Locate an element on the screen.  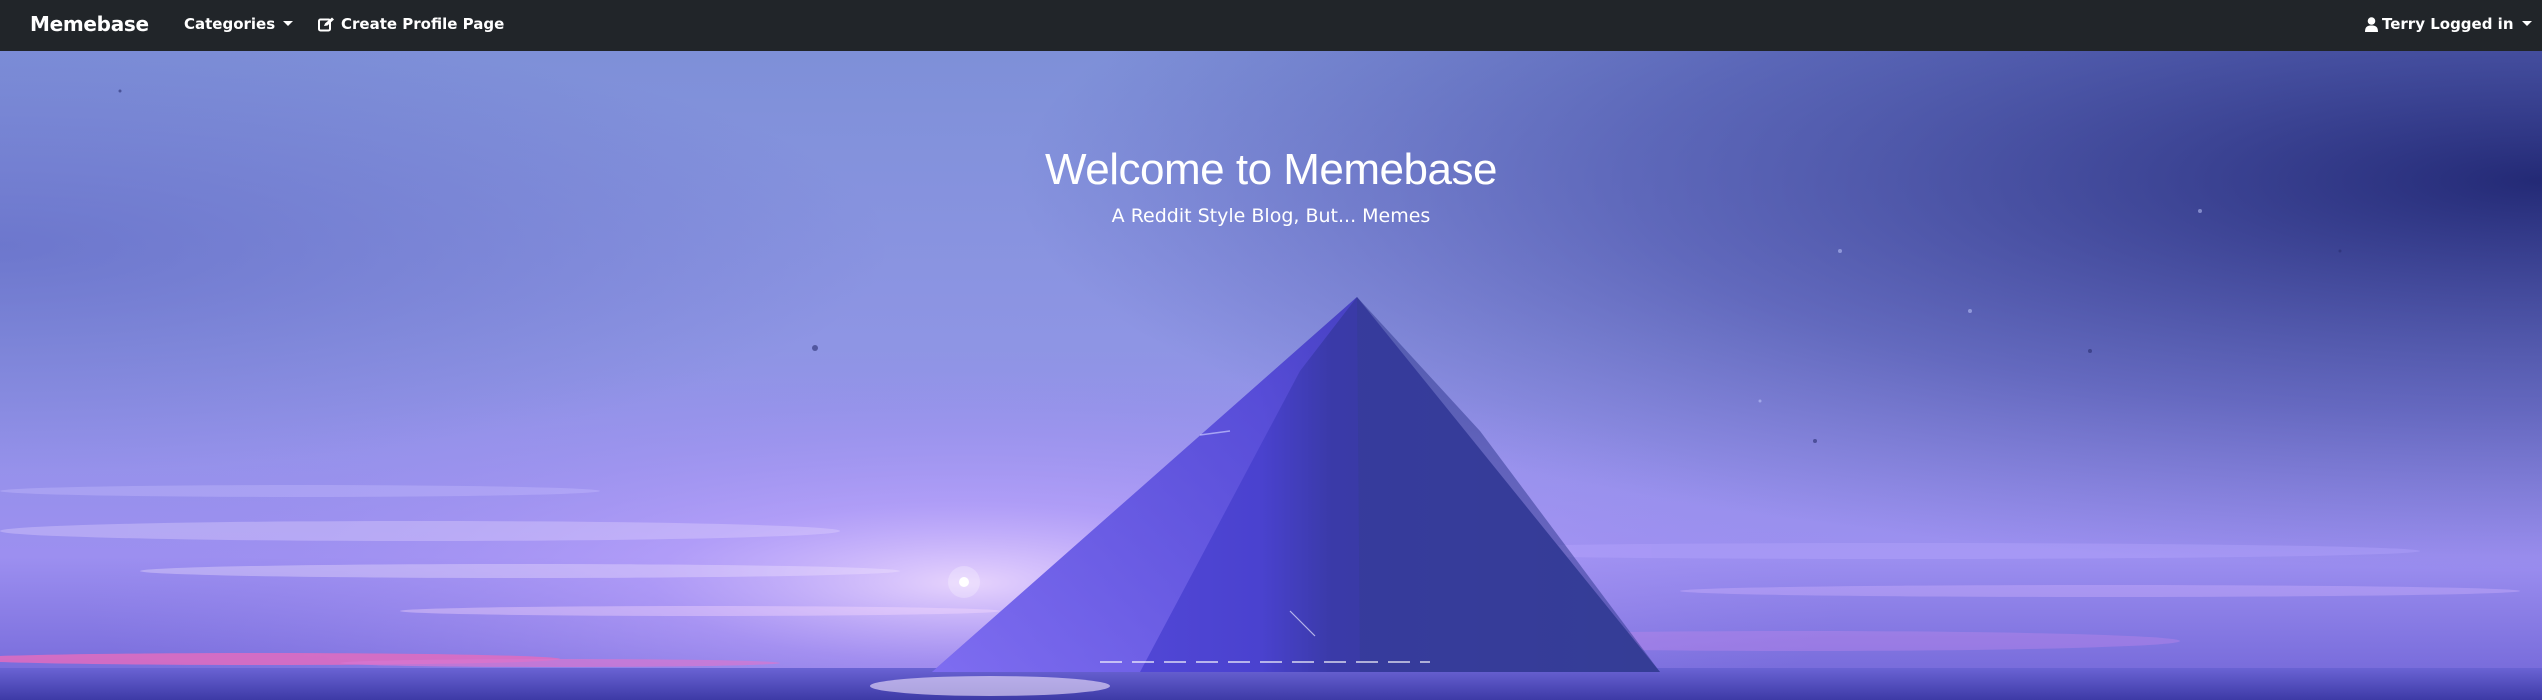
create-profile-link: Create Profile Page is located at coordinates (411, 24).